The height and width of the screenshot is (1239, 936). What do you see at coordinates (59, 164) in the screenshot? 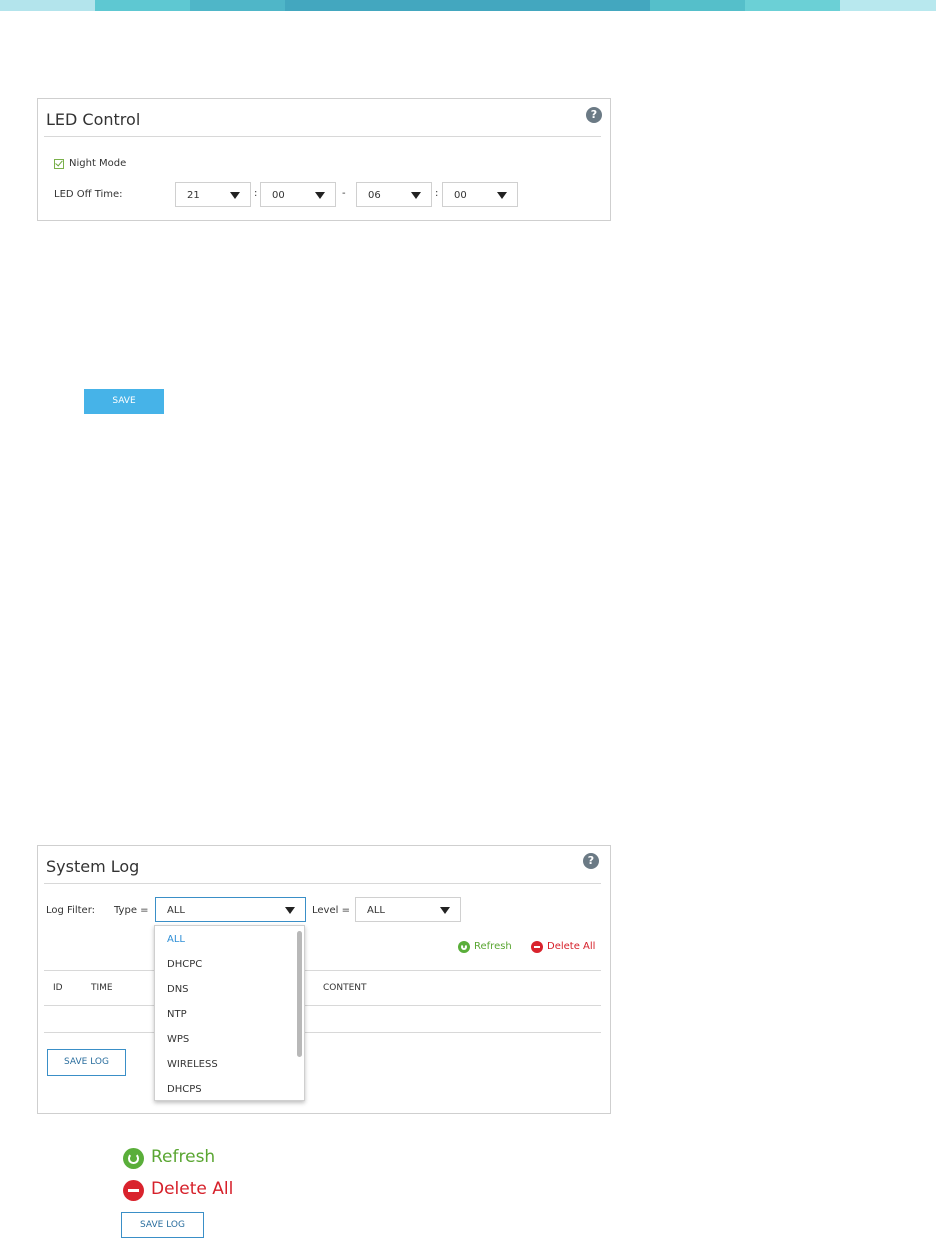
I see `night-mode-checkbox` at bounding box center [59, 164].